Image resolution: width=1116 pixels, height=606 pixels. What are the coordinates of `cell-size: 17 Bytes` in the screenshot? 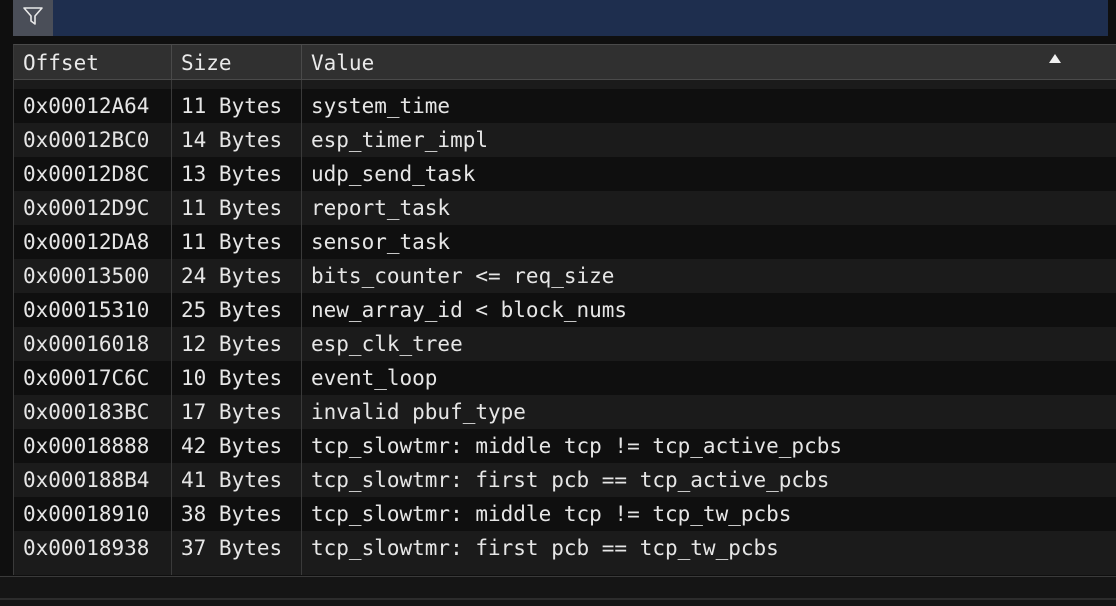 It's located at (237, 412).